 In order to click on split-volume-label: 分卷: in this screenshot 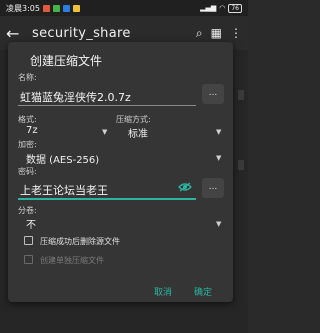, I will do `click(27, 210)`.